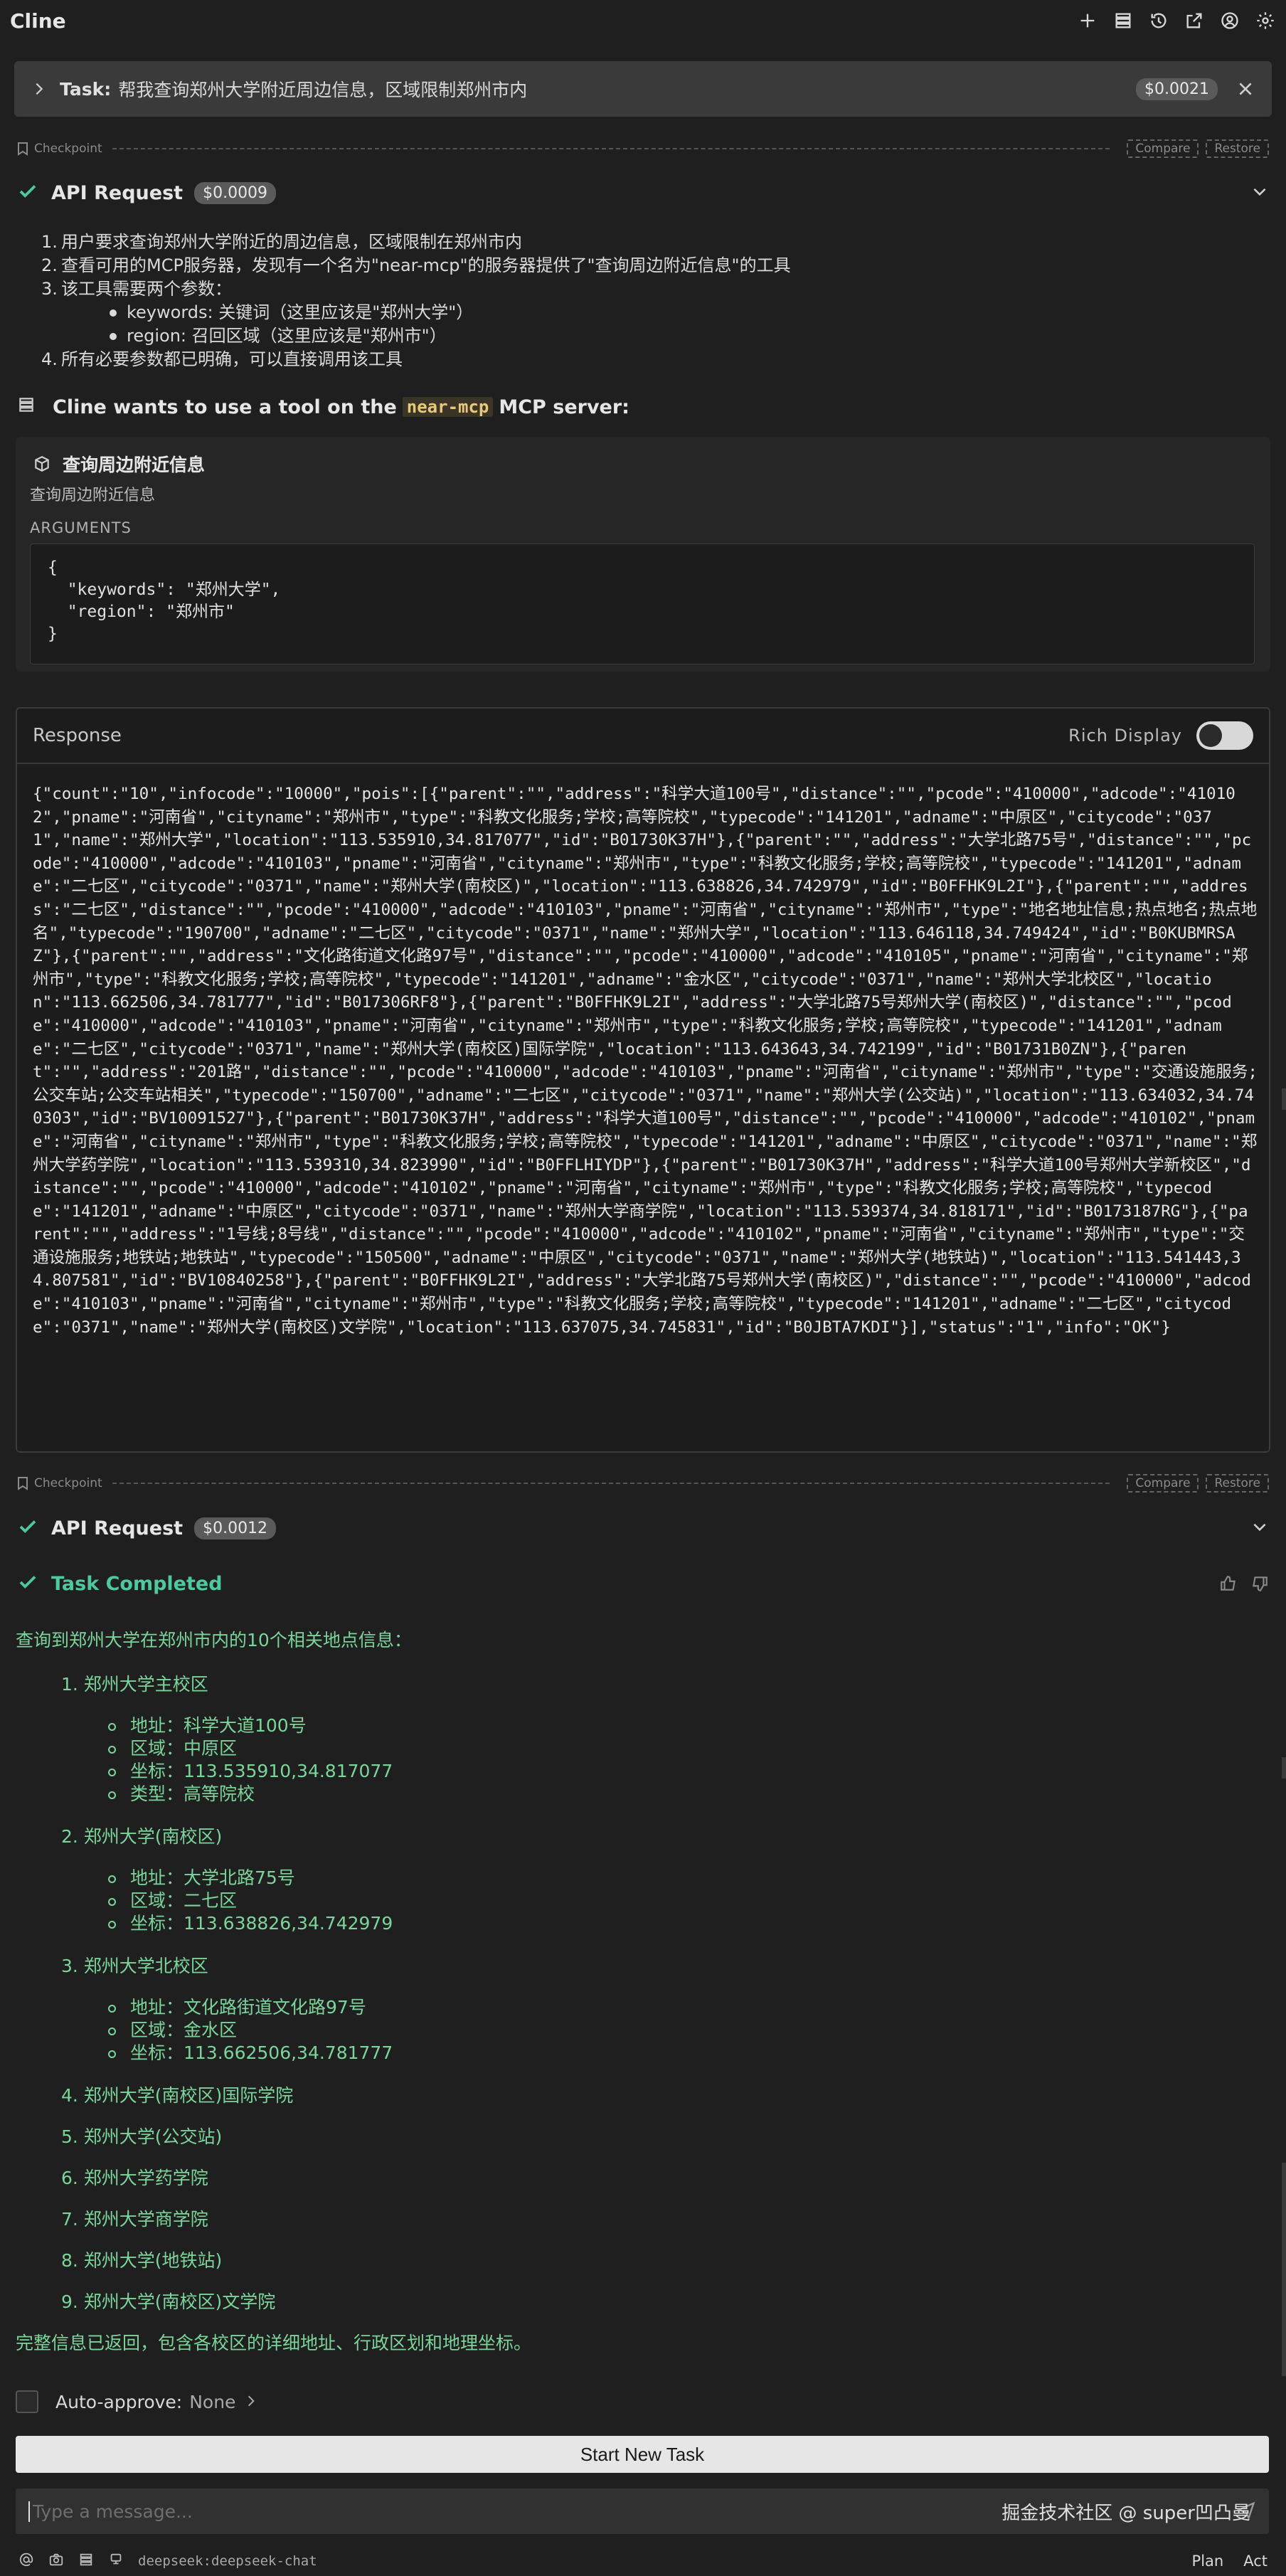 The image size is (1286, 2576). Describe the element at coordinates (235, 1528) in the screenshot. I see `api-cost-badge: $0.0012` at that location.